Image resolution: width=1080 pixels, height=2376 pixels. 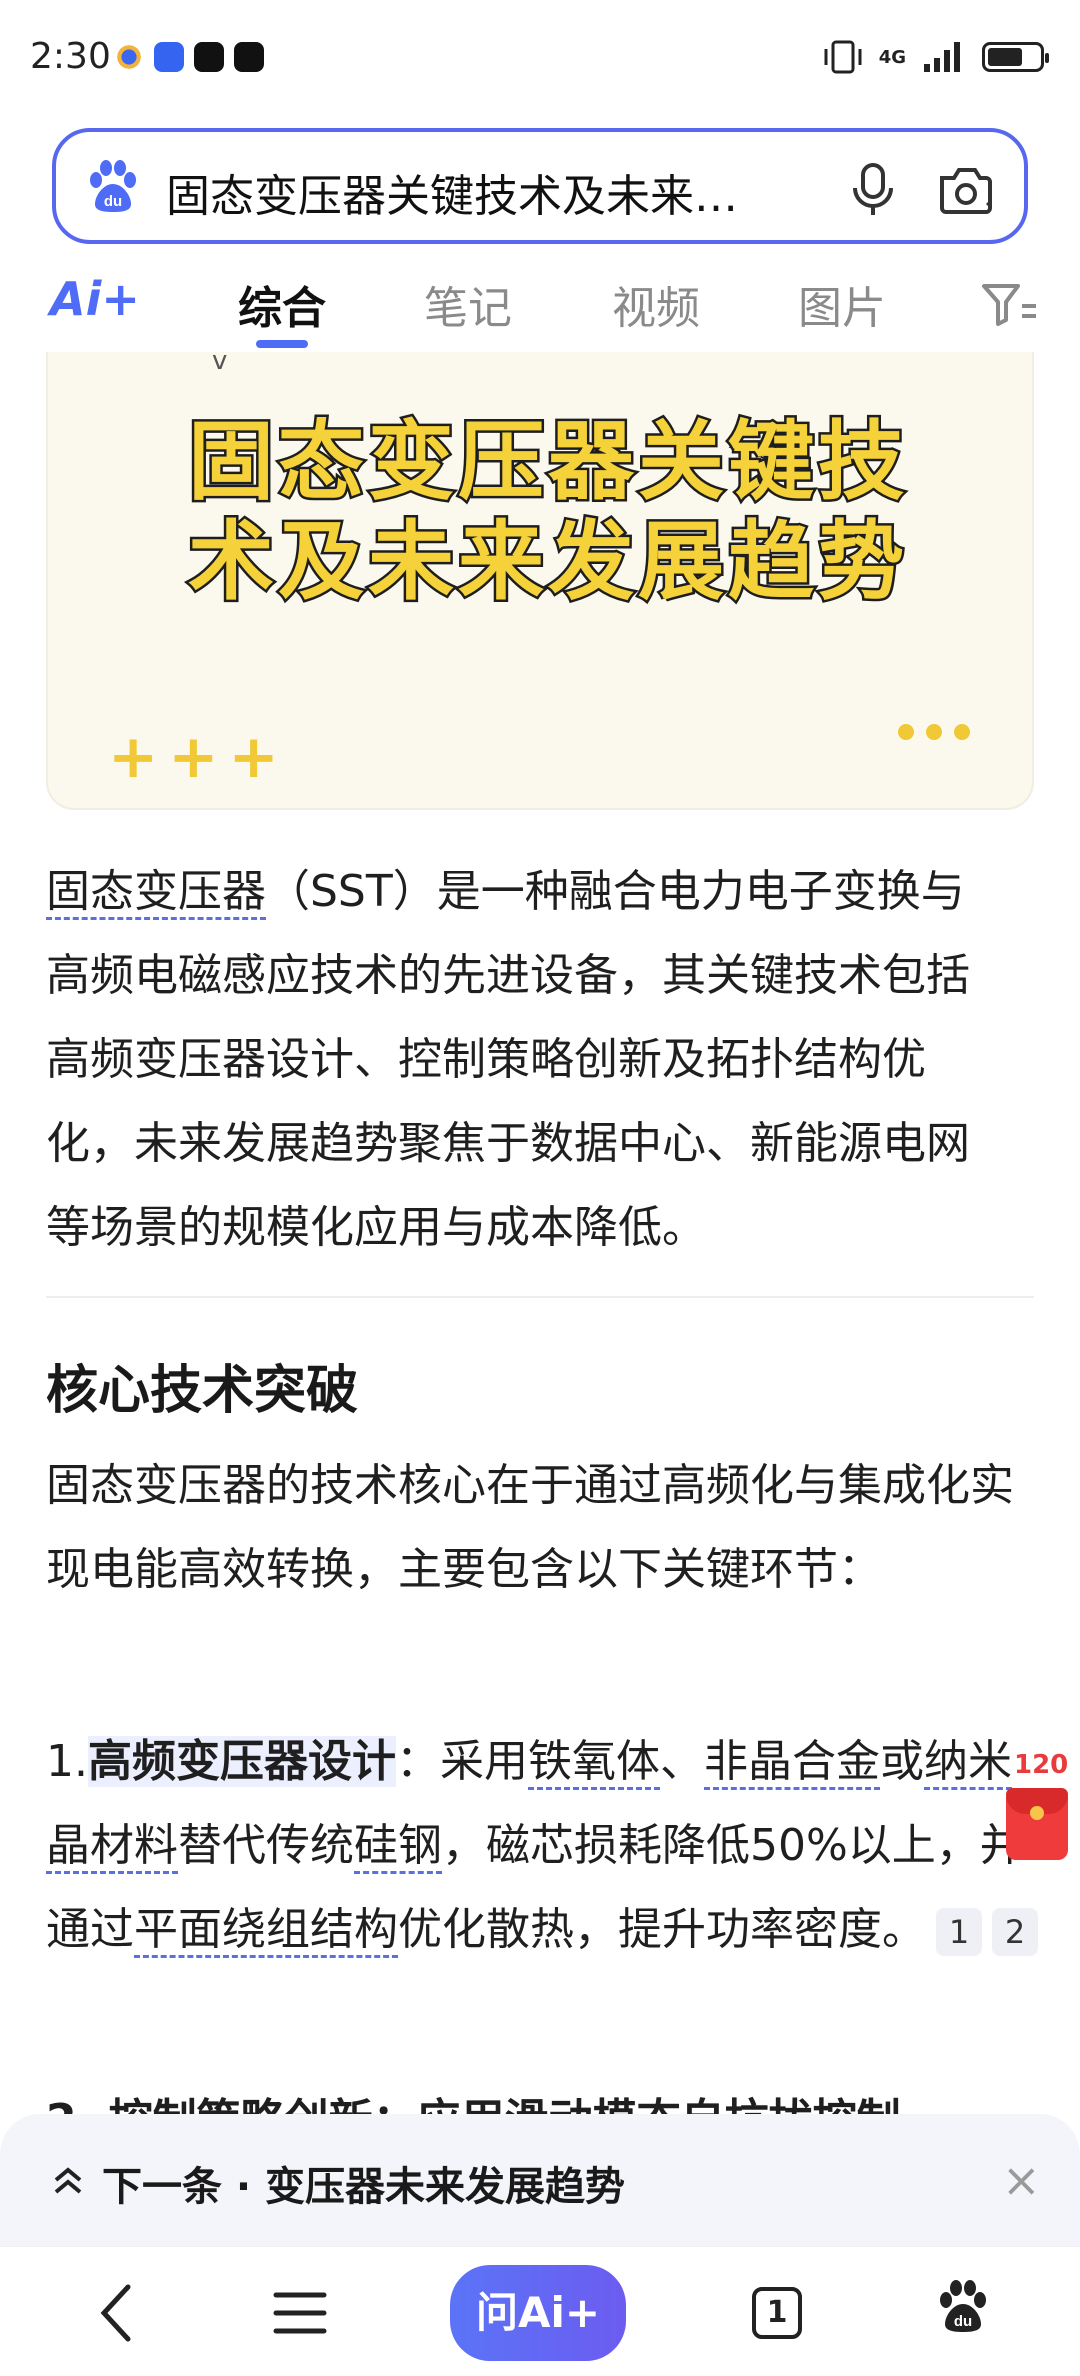 I want to click on status-app-icons, so click(x=189, y=57).